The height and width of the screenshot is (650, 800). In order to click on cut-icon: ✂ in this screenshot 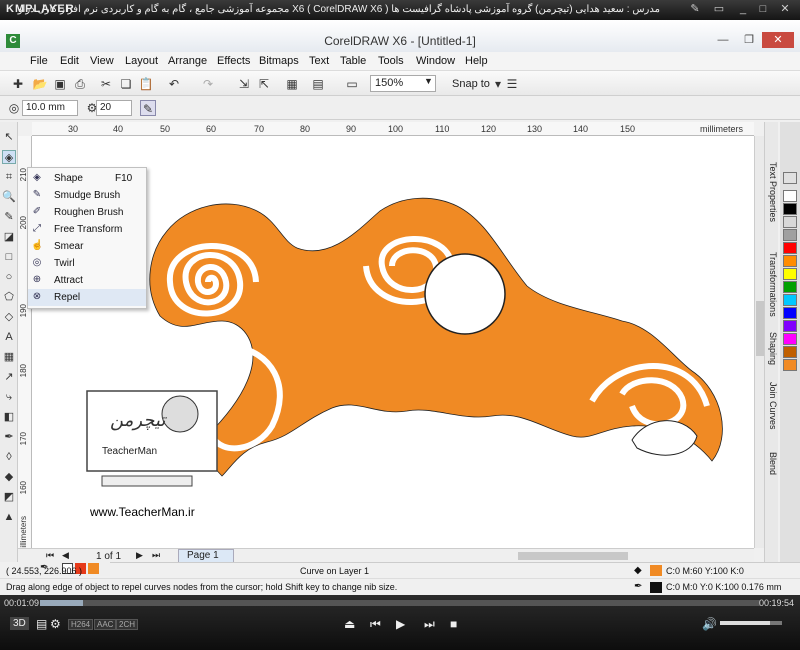, I will do `click(106, 84)`.